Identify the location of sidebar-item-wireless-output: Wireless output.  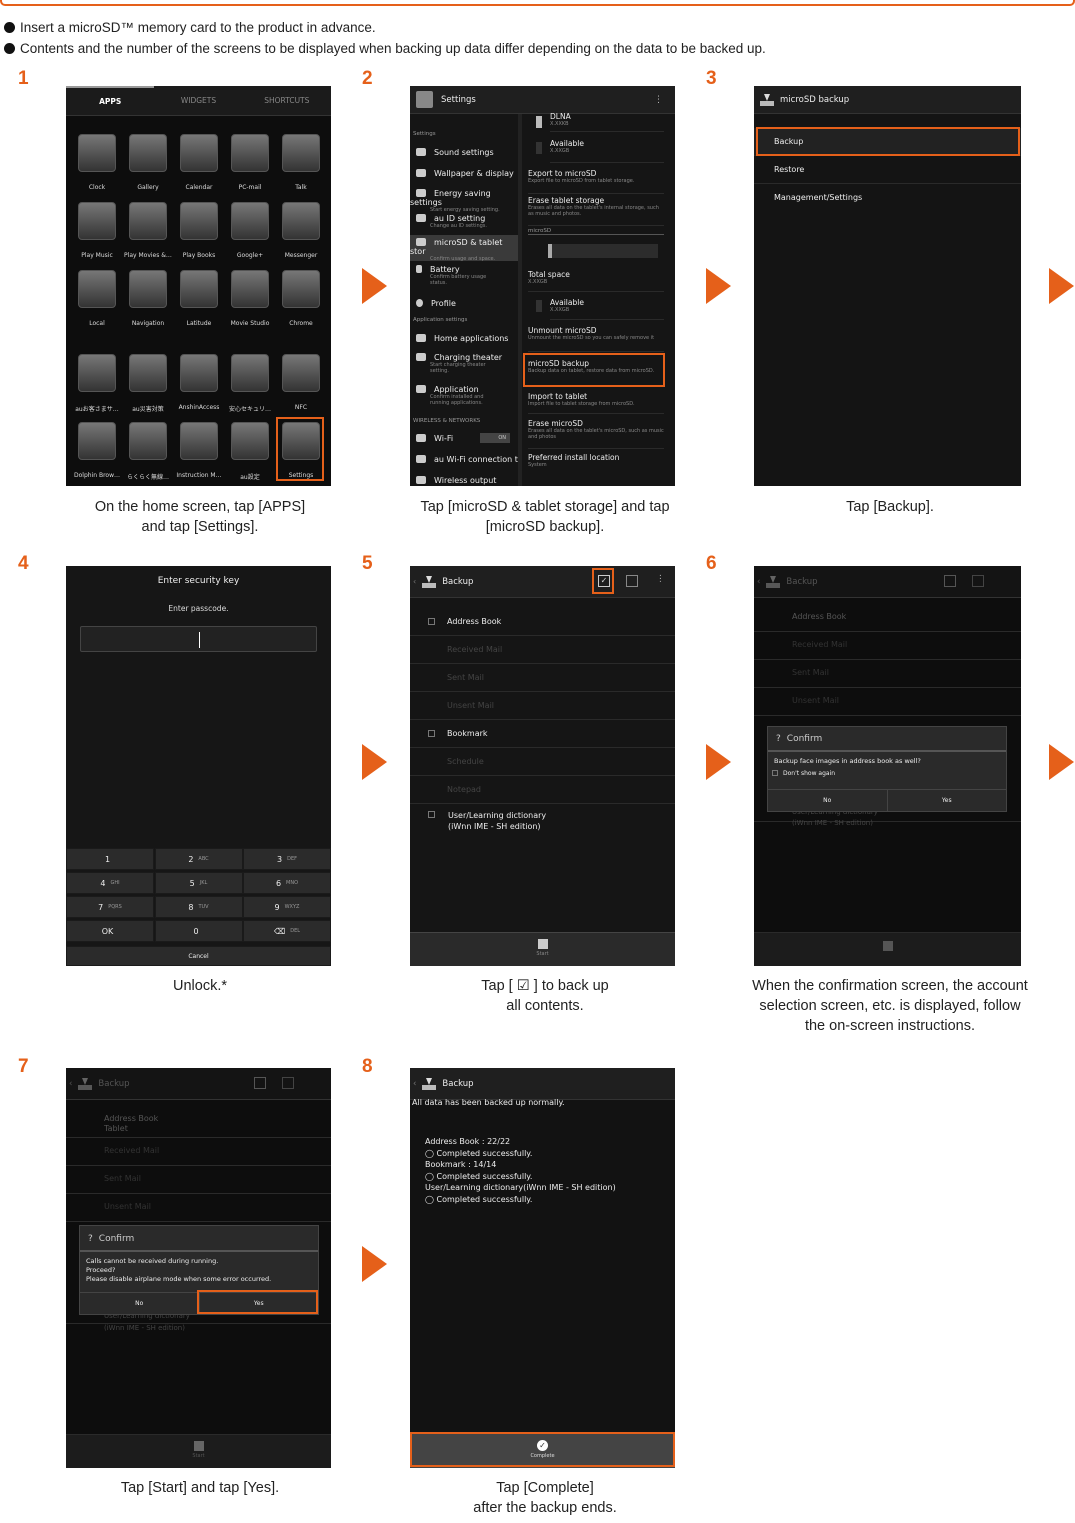
(464, 480).